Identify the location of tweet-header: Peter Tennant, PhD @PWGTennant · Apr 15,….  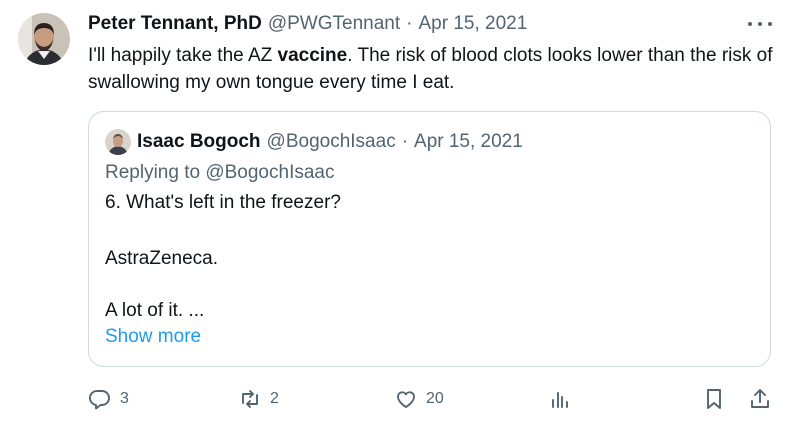
(307, 24).